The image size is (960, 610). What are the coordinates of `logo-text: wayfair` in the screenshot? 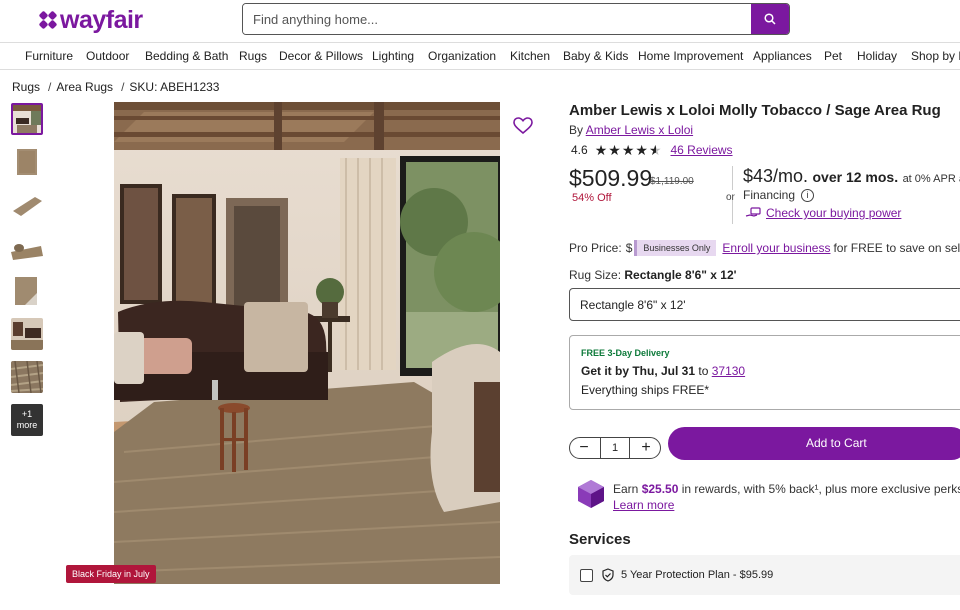 It's located at (101, 19).